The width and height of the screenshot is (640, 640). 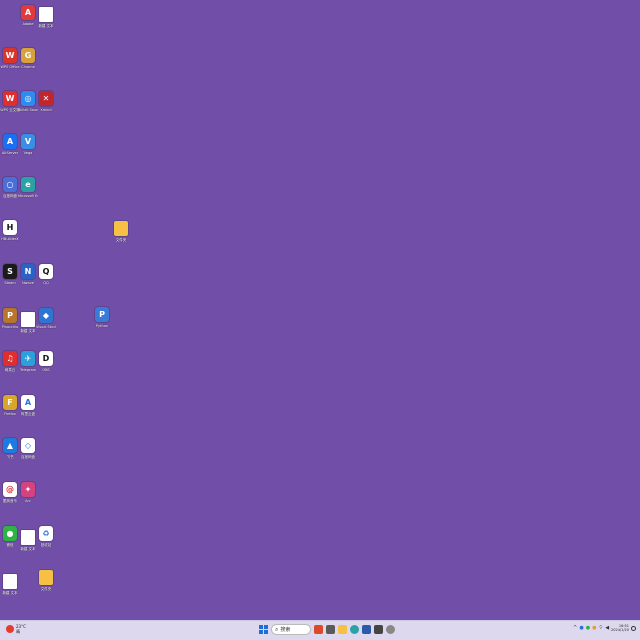 I want to click on desktop-icon: A 阿里云盘, so click(x=28, y=405).